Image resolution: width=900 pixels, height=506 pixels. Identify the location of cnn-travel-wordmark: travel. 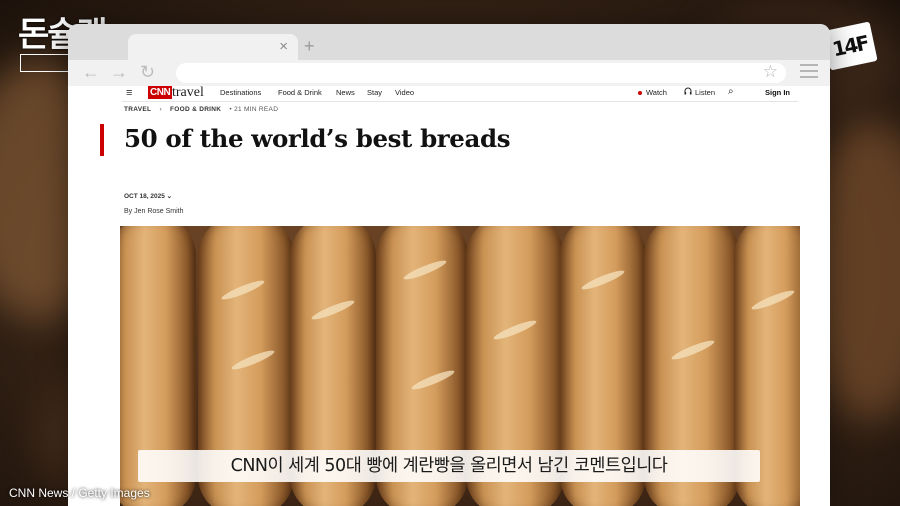
(188, 92).